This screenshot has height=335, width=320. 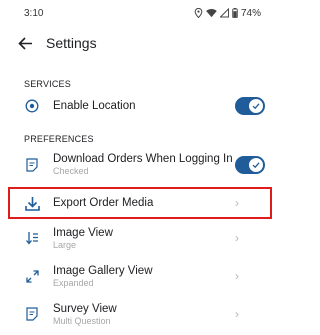 I want to click on back-button, so click(x=25, y=43).